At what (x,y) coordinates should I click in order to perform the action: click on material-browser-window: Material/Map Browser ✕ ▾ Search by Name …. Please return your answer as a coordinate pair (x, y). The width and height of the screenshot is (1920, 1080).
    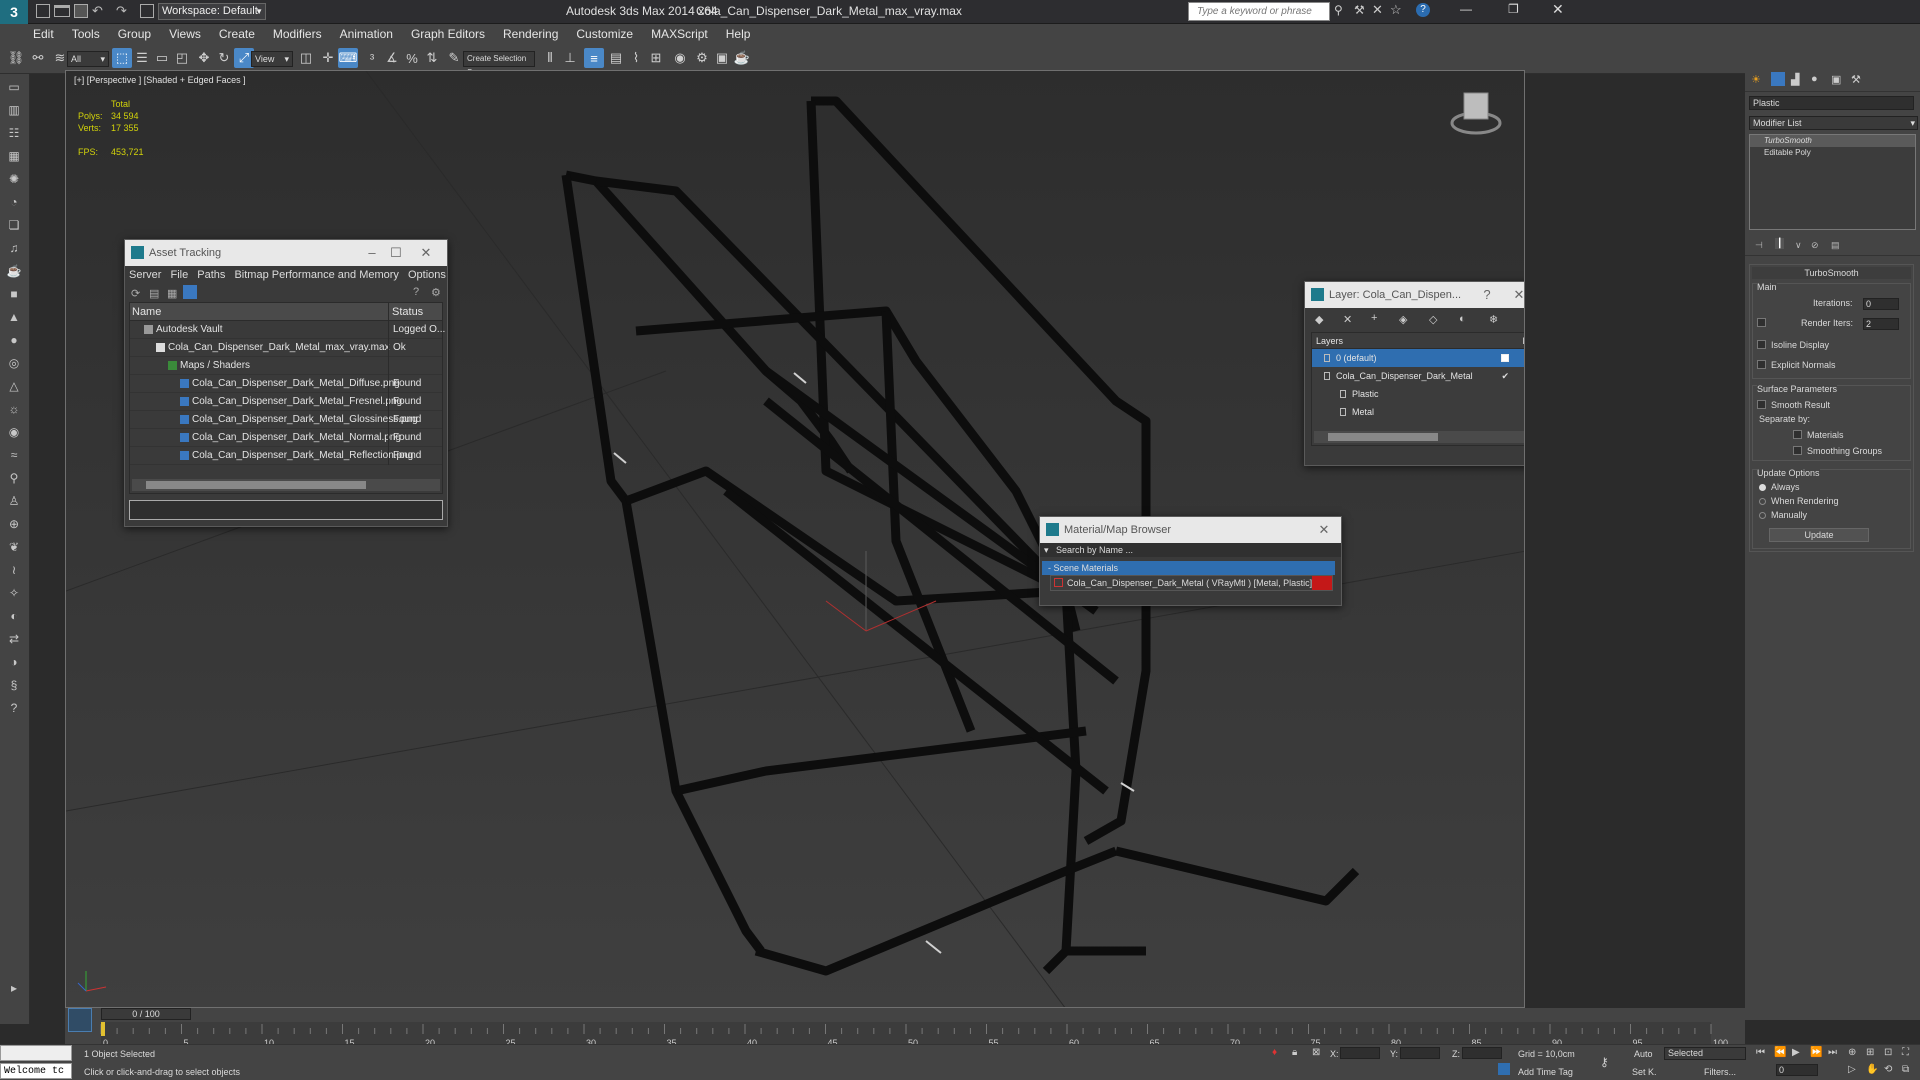
    Looking at the image, I should click on (1190, 561).